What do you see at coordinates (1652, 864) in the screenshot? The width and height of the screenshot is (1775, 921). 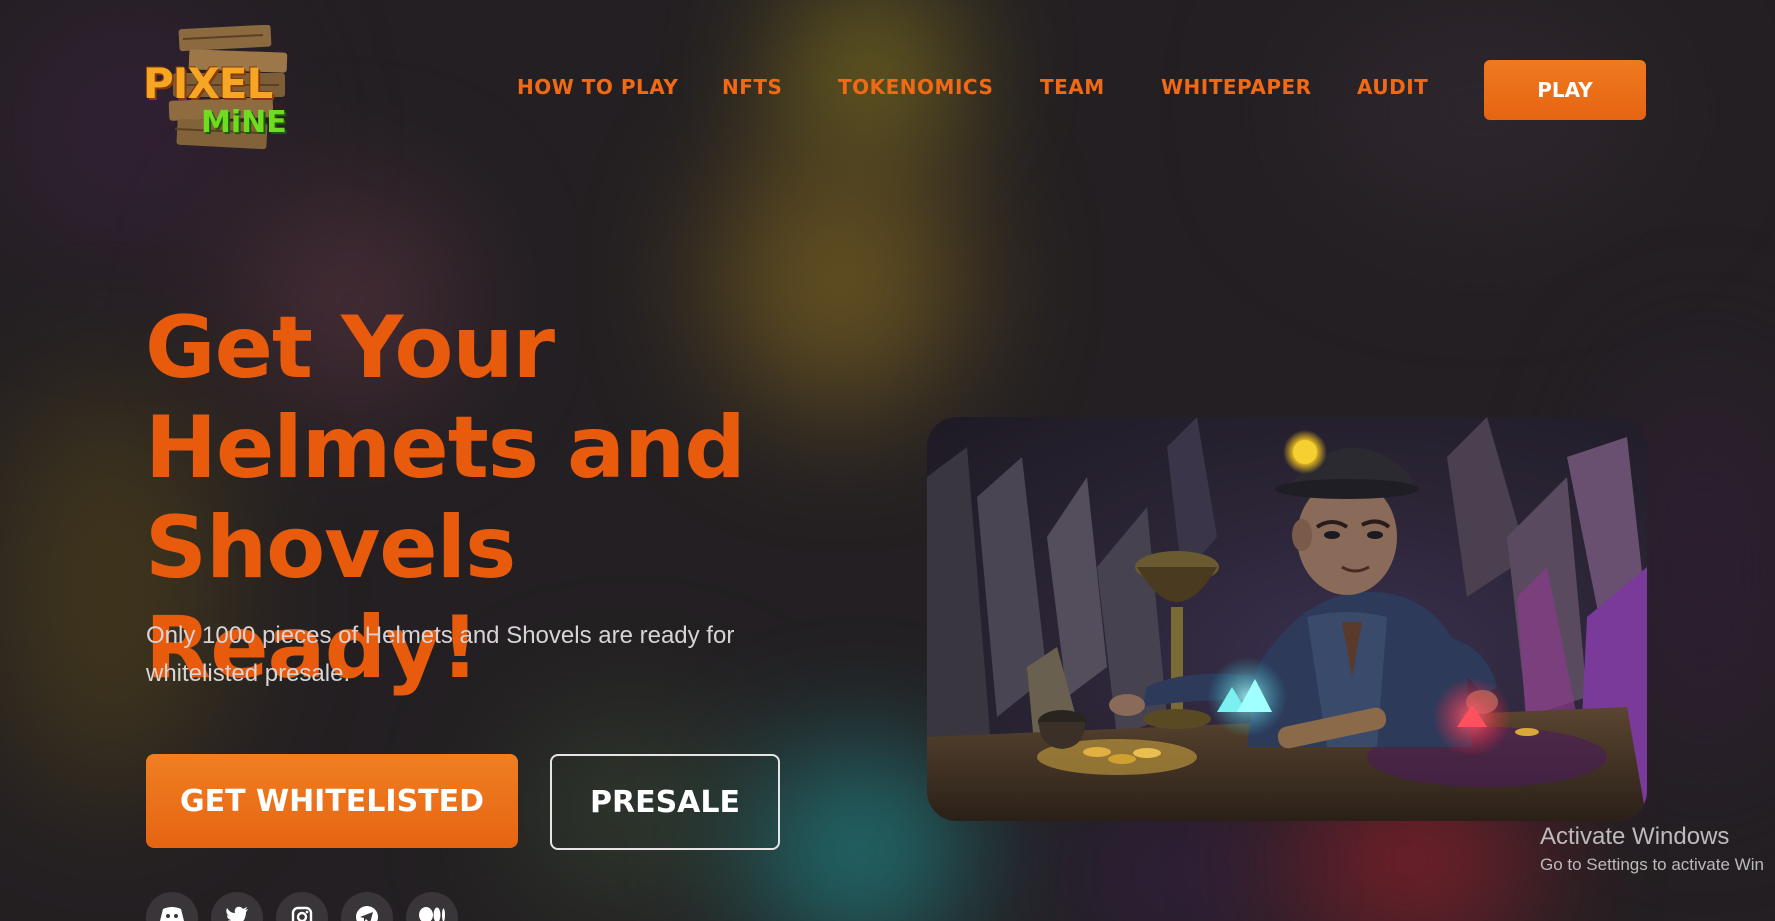 I see `watermark-subtitle: Go to Settings to activate Win` at bounding box center [1652, 864].